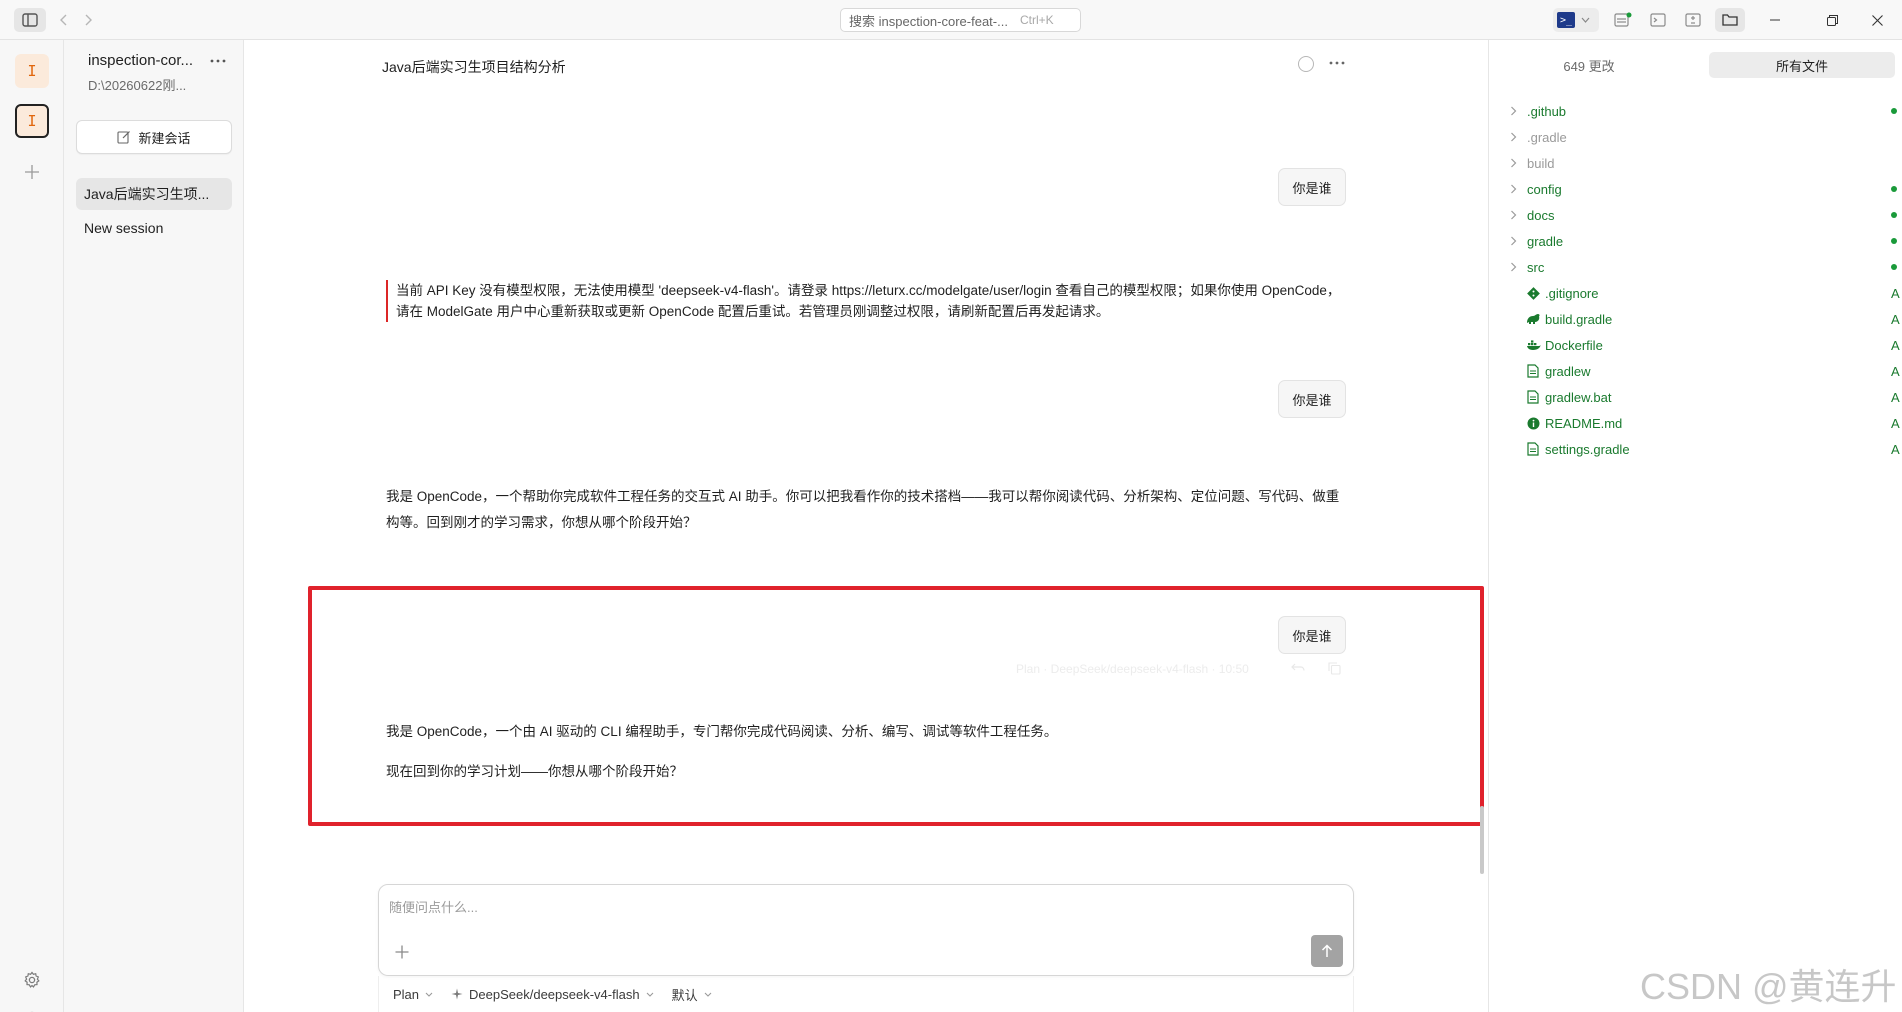  I want to click on close-icon, so click(1877, 20).